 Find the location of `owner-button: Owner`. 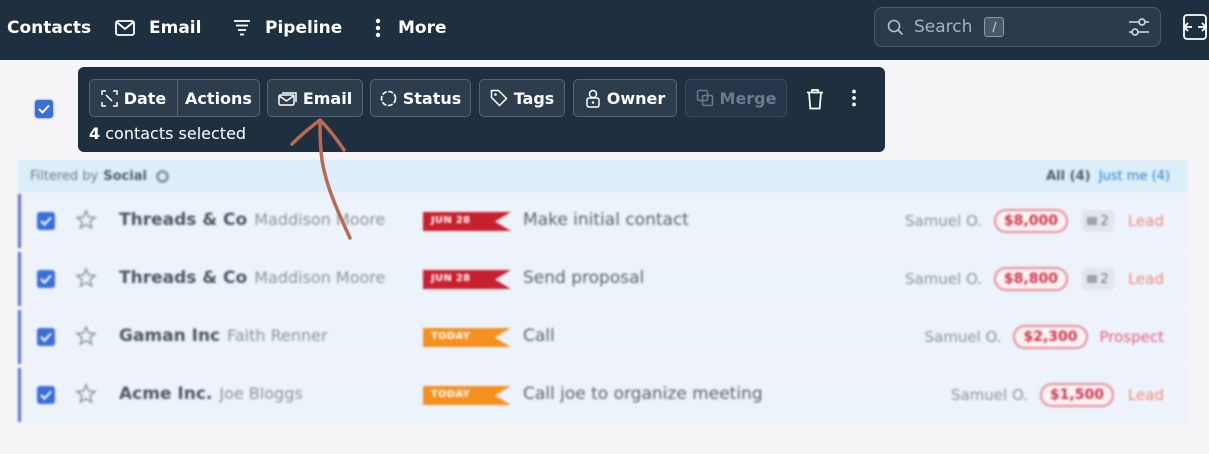

owner-button: Owner is located at coordinates (625, 98).